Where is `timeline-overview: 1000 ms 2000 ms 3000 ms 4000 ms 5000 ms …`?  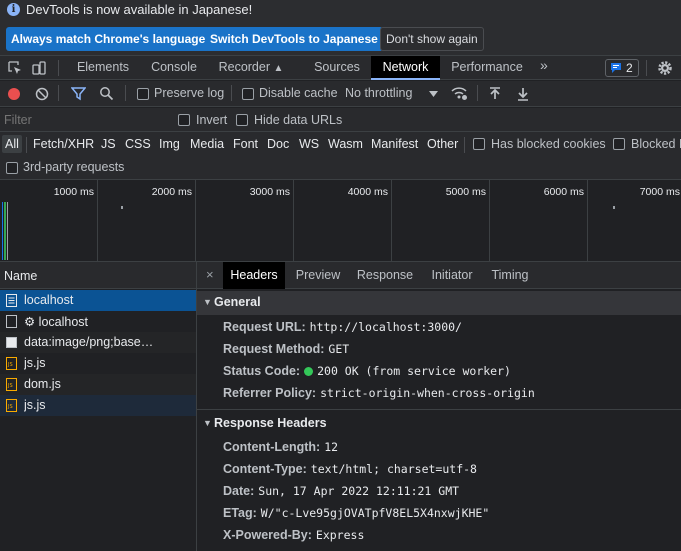 timeline-overview: 1000 ms 2000 ms 3000 ms 4000 ms 5000 ms … is located at coordinates (340, 221).